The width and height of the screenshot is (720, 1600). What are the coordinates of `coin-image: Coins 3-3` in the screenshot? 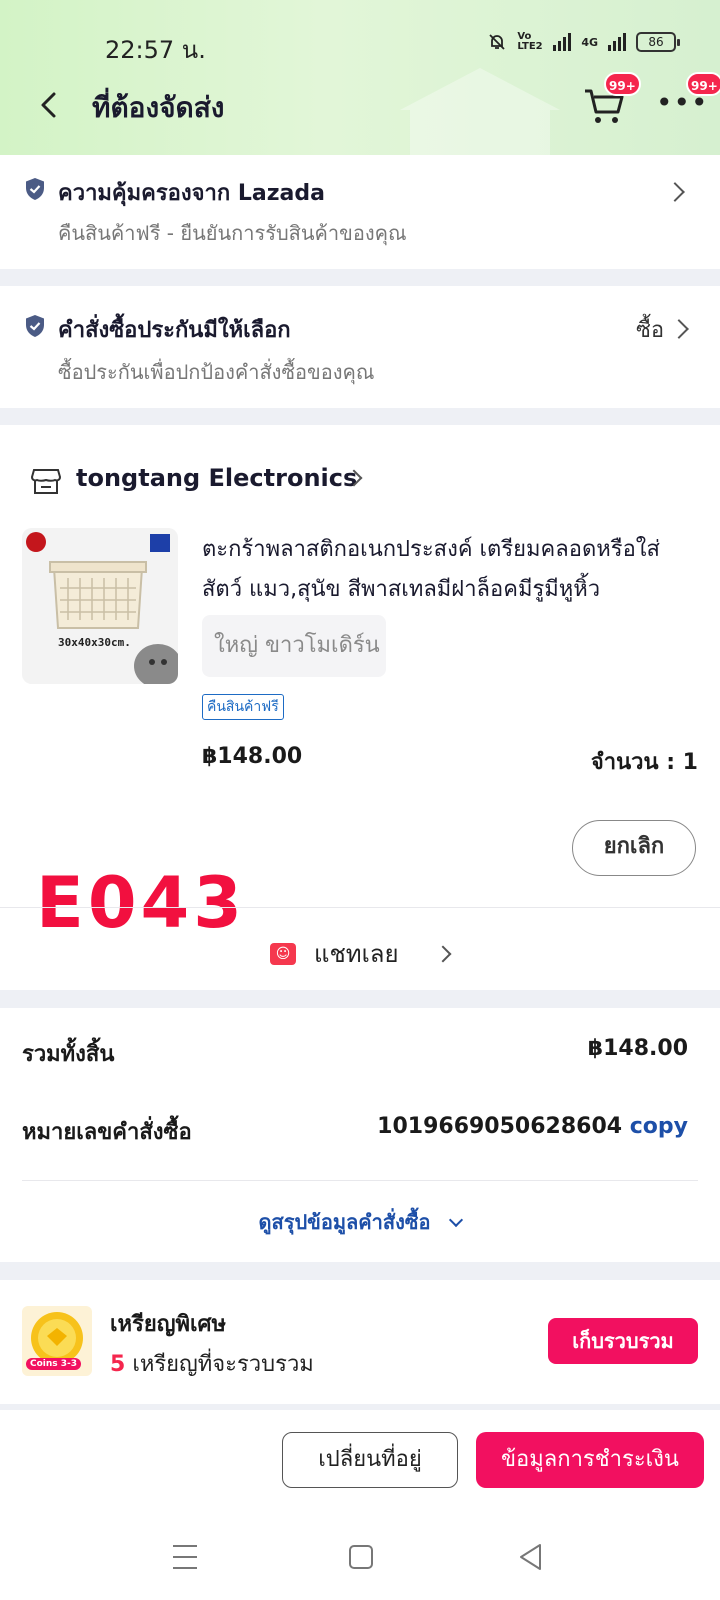 It's located at (57, 1341).